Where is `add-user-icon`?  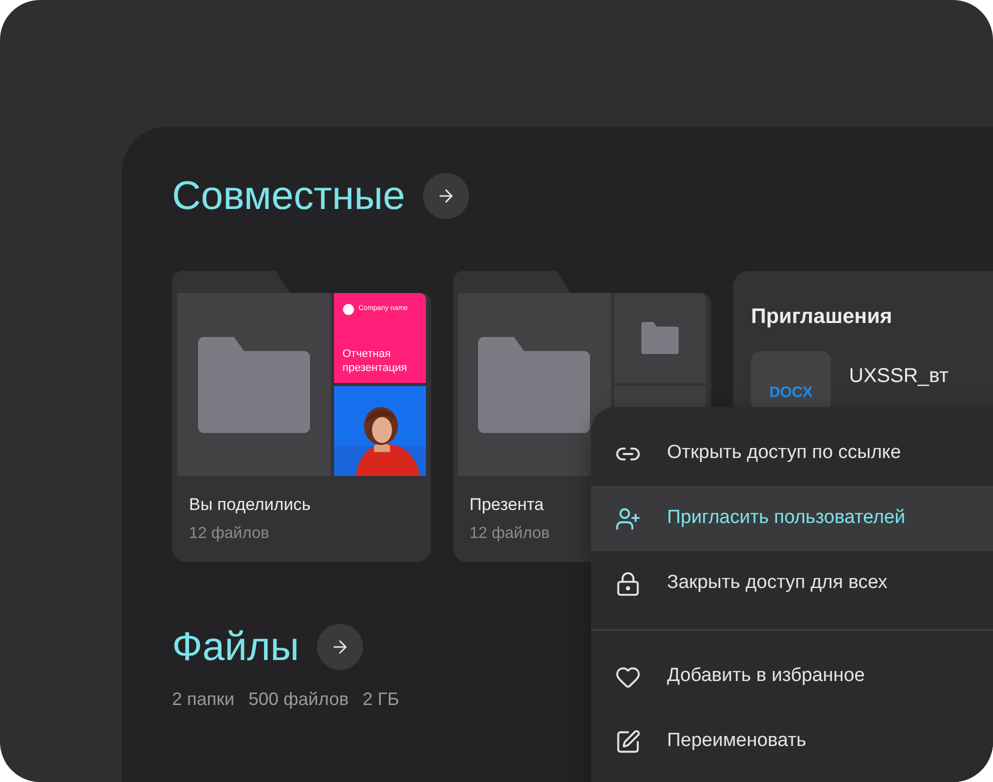
add-user-icon is located at coordinates (628, 519).